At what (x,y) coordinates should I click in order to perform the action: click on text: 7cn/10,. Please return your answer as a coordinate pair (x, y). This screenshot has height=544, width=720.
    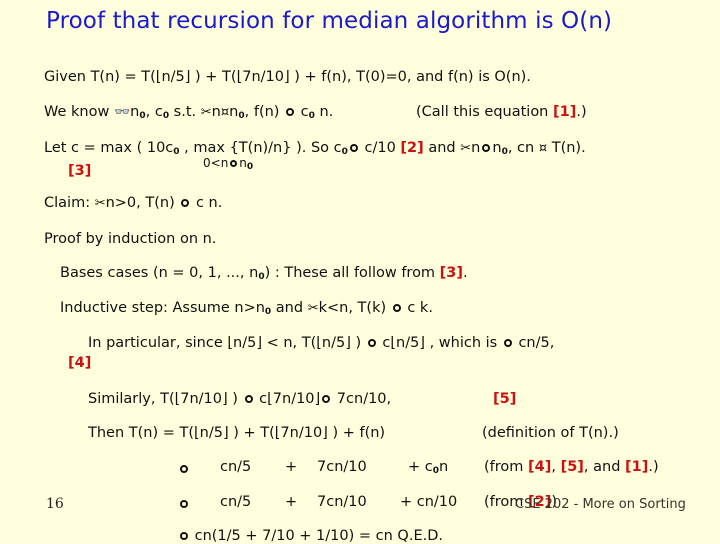
    Looking at the image, I should click on (362, 399).